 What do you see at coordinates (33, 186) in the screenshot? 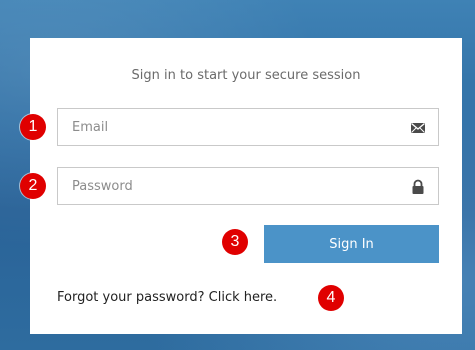
I see `step-marker-2: 2` at bounding box center [33, 186].